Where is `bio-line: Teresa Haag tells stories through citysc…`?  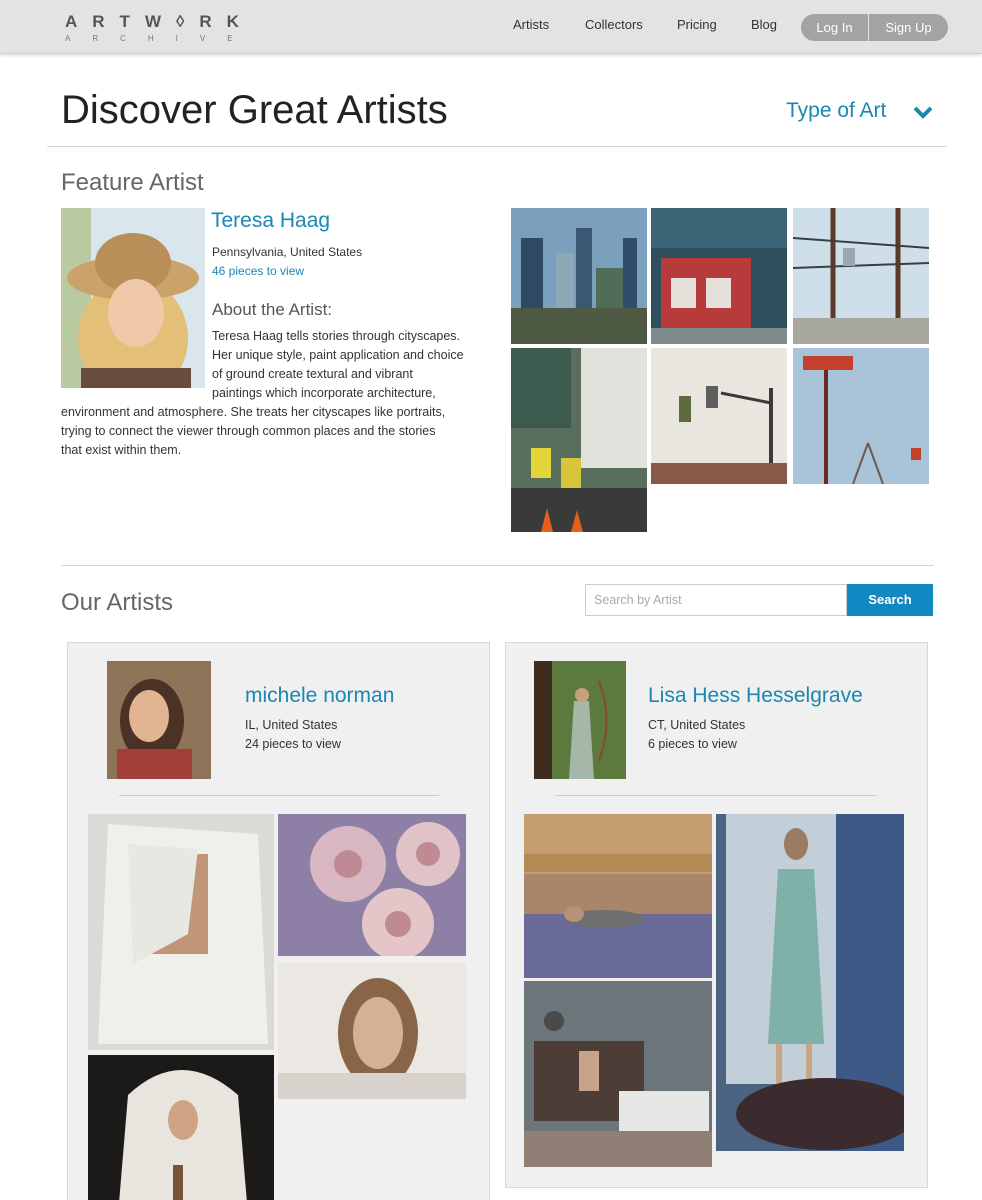
bio-line: Teresa Haag tells stories through citysc… is located at coordinates (336, 336).